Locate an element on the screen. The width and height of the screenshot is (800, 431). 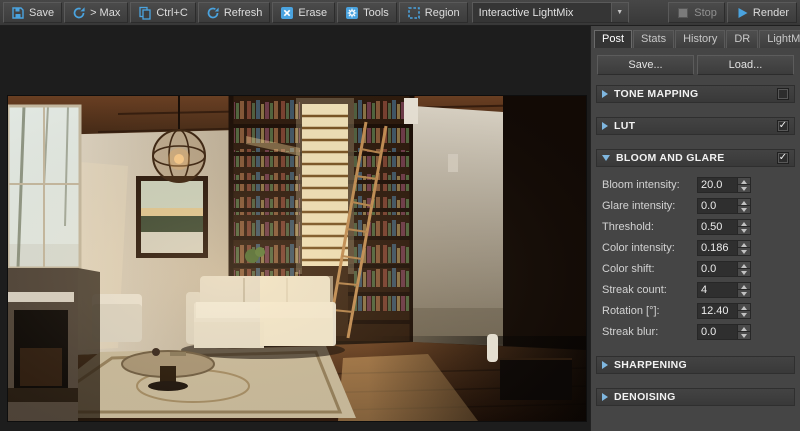
section-sharpening: SHARPENING is located at coordinates (695, 365).